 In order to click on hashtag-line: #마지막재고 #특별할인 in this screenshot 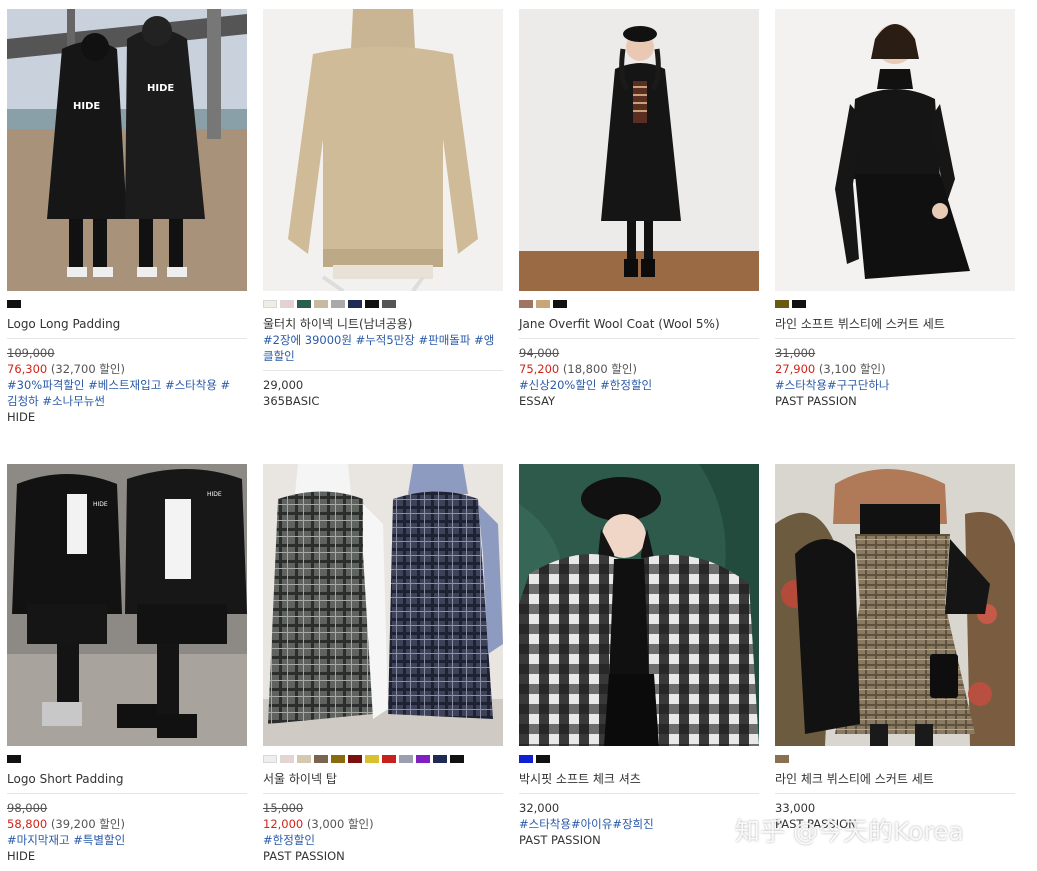, I will do `click(127, 840)`.